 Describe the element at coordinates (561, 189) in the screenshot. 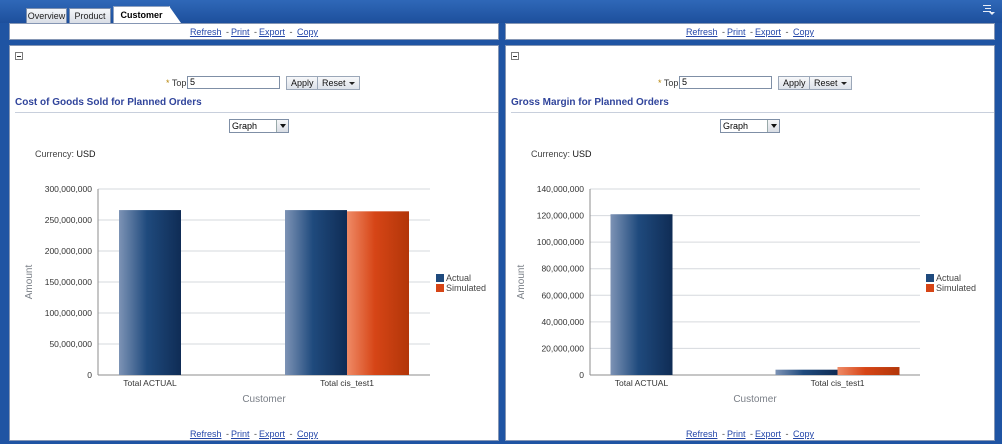

I see `y-tick-label: 140,000,000` at that location.